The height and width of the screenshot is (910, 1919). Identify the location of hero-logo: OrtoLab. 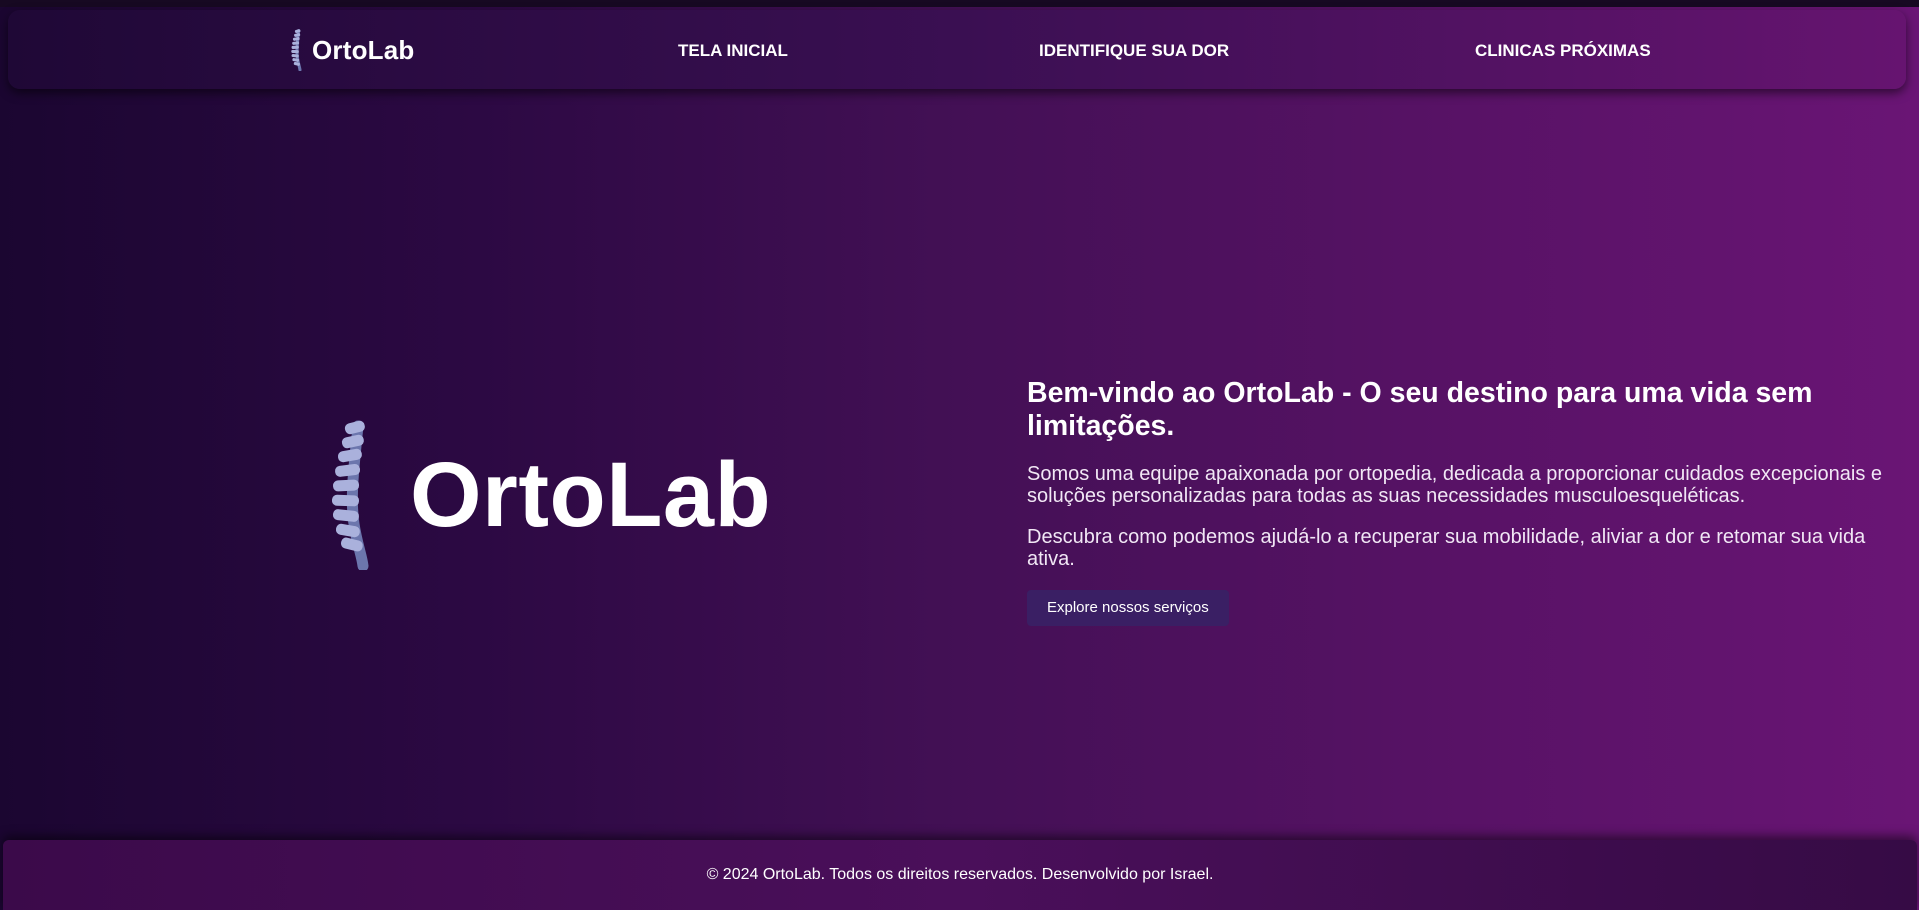
(551, 495).